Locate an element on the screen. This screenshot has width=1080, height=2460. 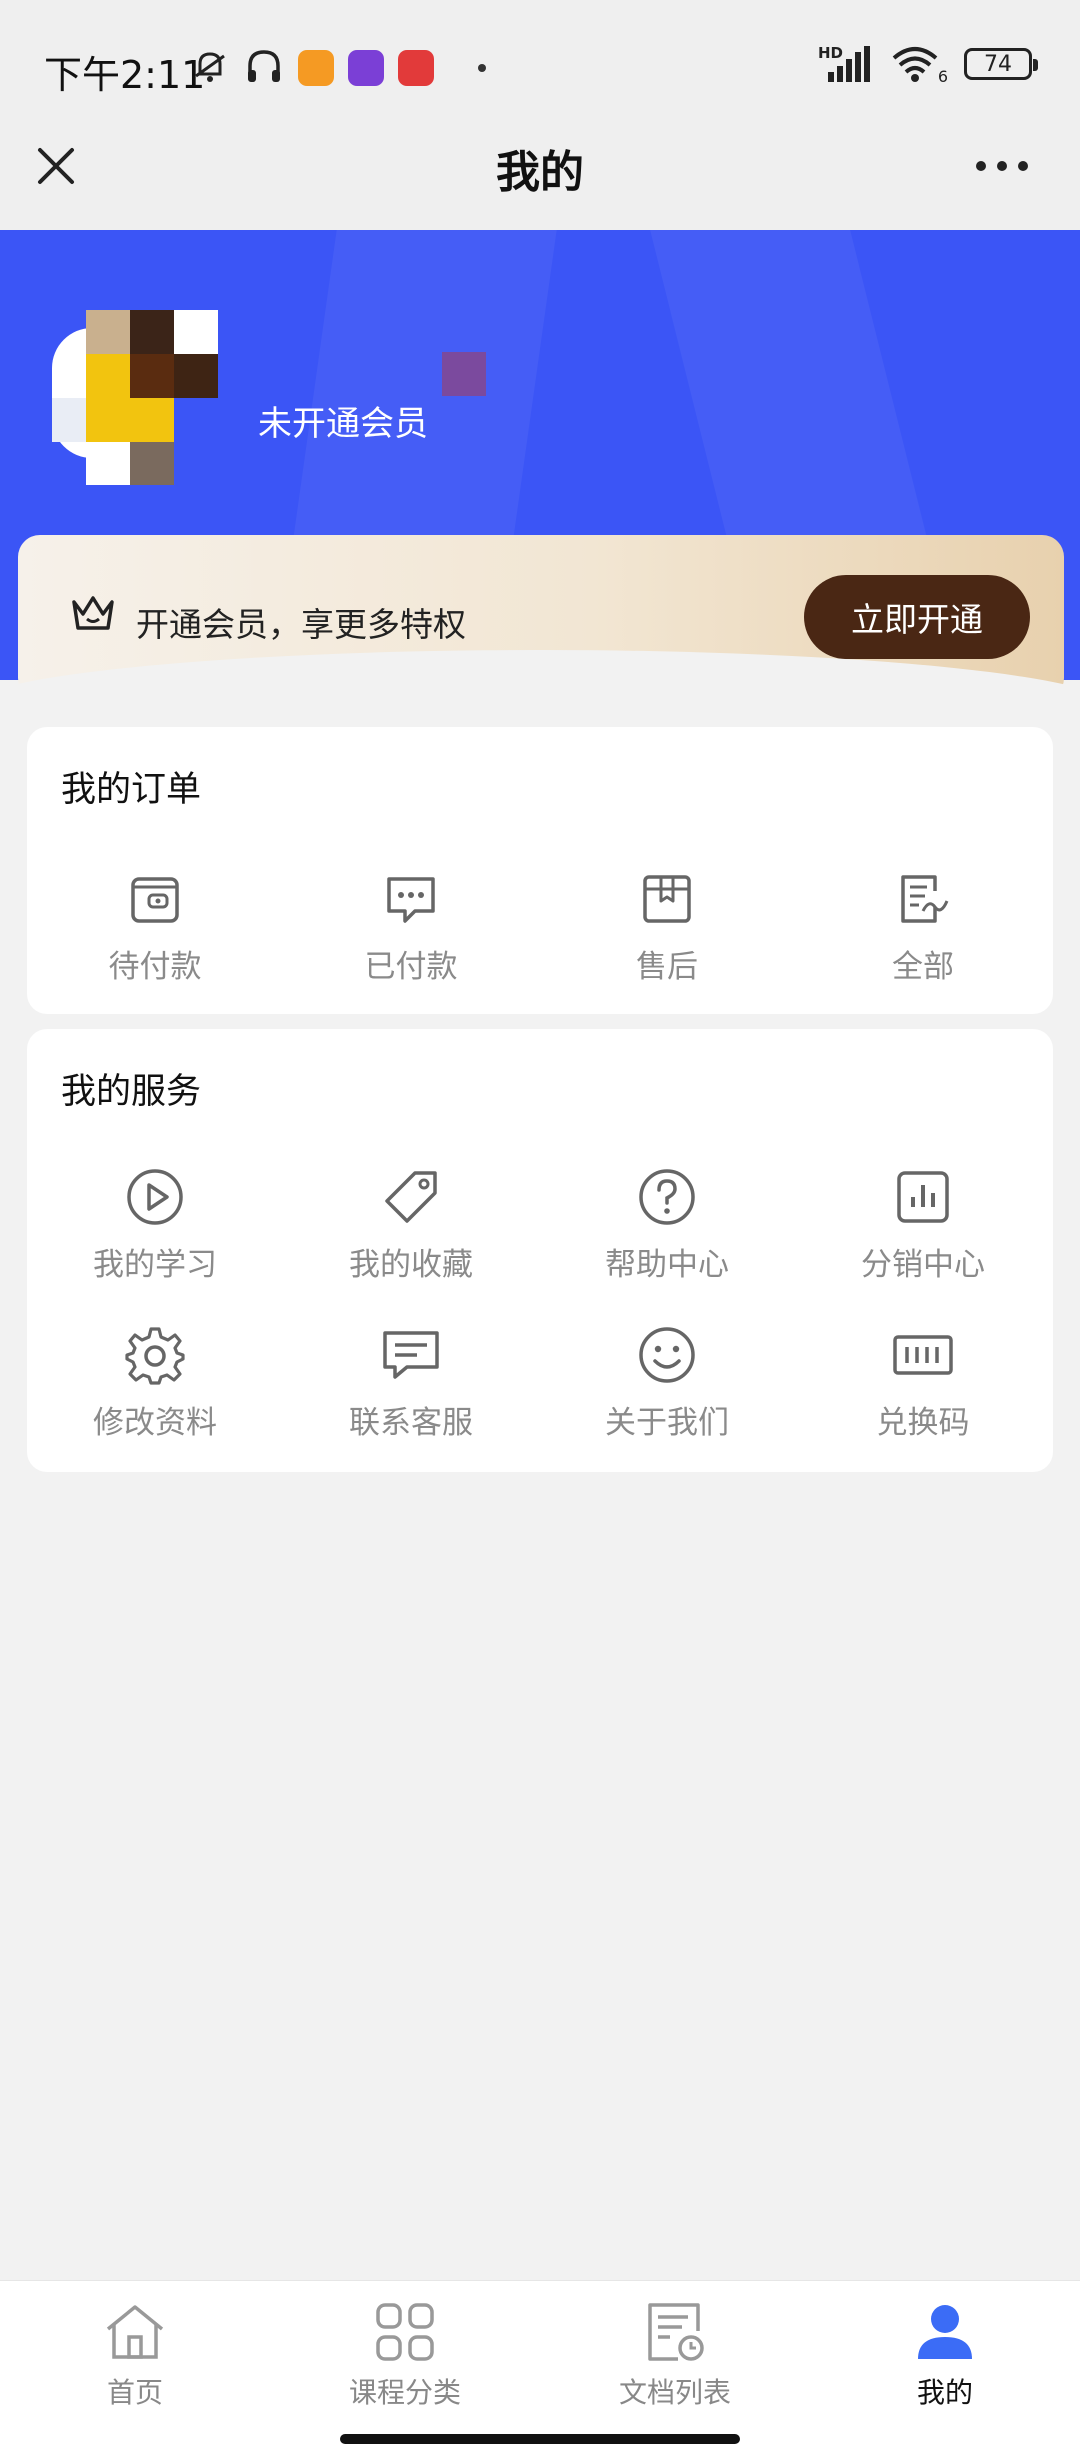
wifi-suffix: 6 is located at coordinates (942, 76).